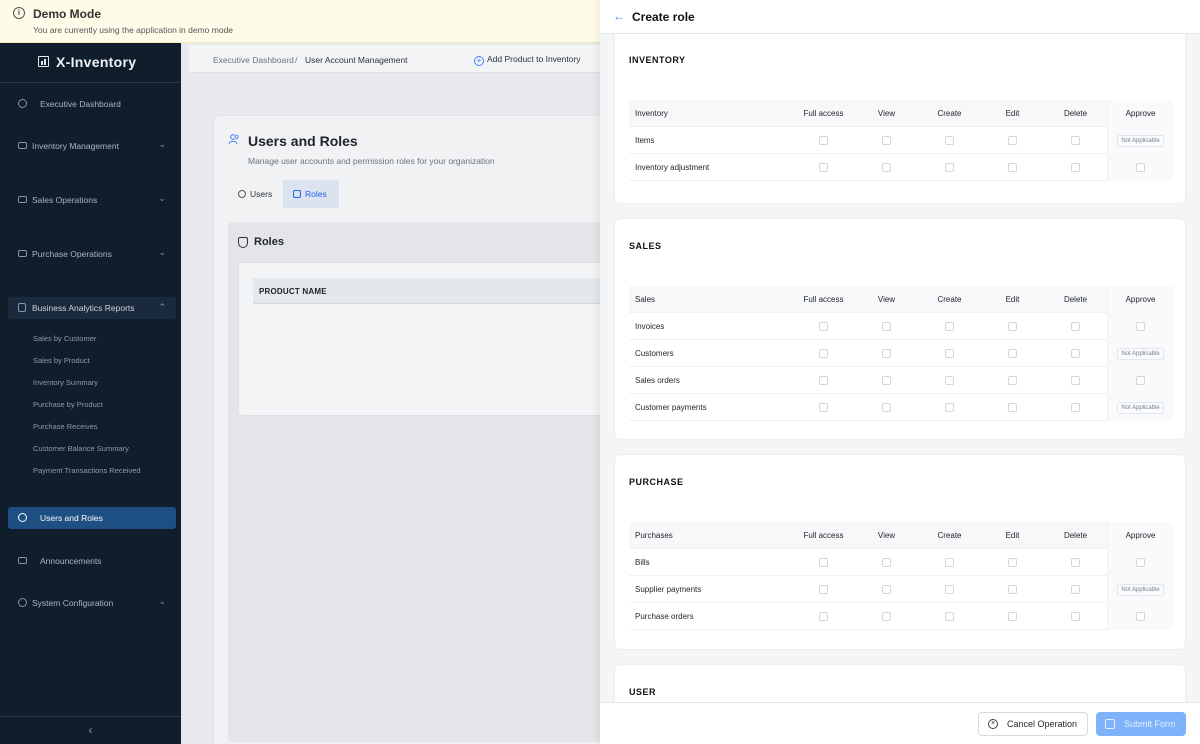 This screenshot has height=744, width=1200. Describe the element at coordinates (900, 17) in the screenshot. I see `drawer-header: ← Create role` at that location.